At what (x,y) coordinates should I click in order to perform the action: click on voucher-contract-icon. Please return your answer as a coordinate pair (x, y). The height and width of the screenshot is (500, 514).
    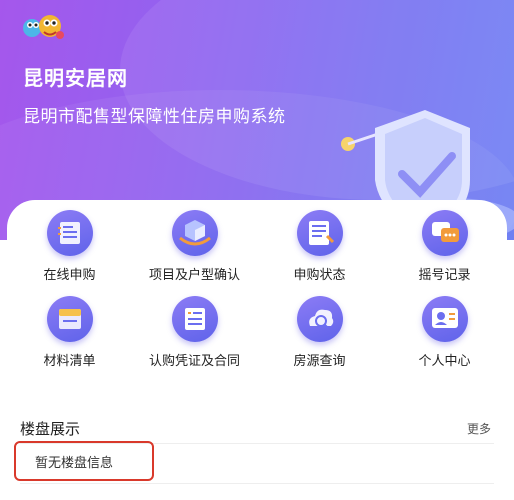
    Looking at the image, I should click on (194, 319).